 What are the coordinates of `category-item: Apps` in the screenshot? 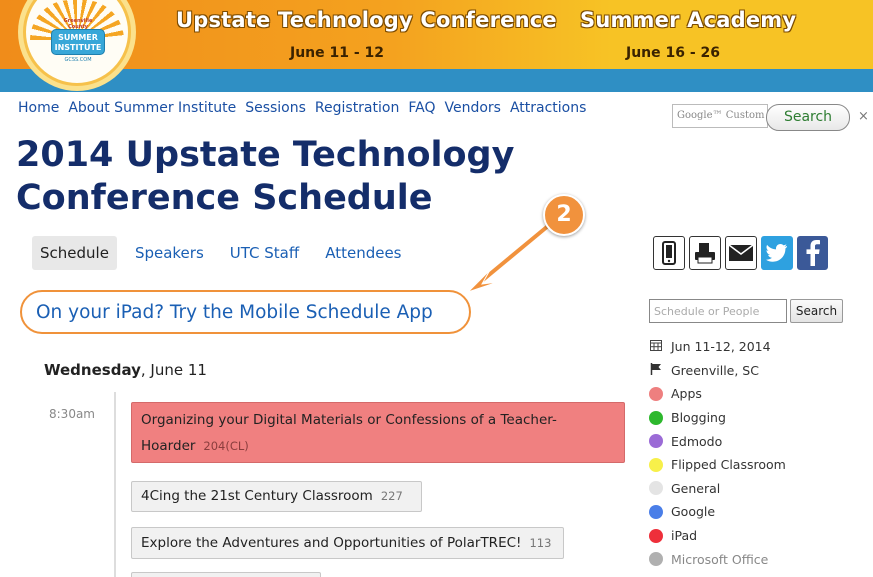 It's located at (717, 394).